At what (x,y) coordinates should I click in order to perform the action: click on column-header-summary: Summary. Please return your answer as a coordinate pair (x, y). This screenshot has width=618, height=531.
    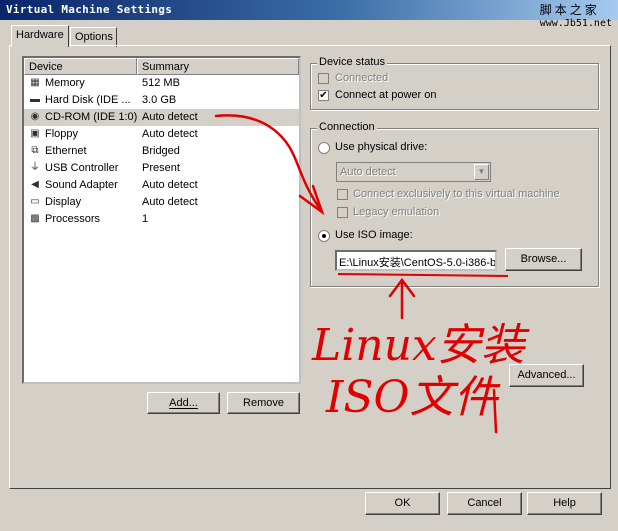
    Looking at the image, I should click on (218, 66).